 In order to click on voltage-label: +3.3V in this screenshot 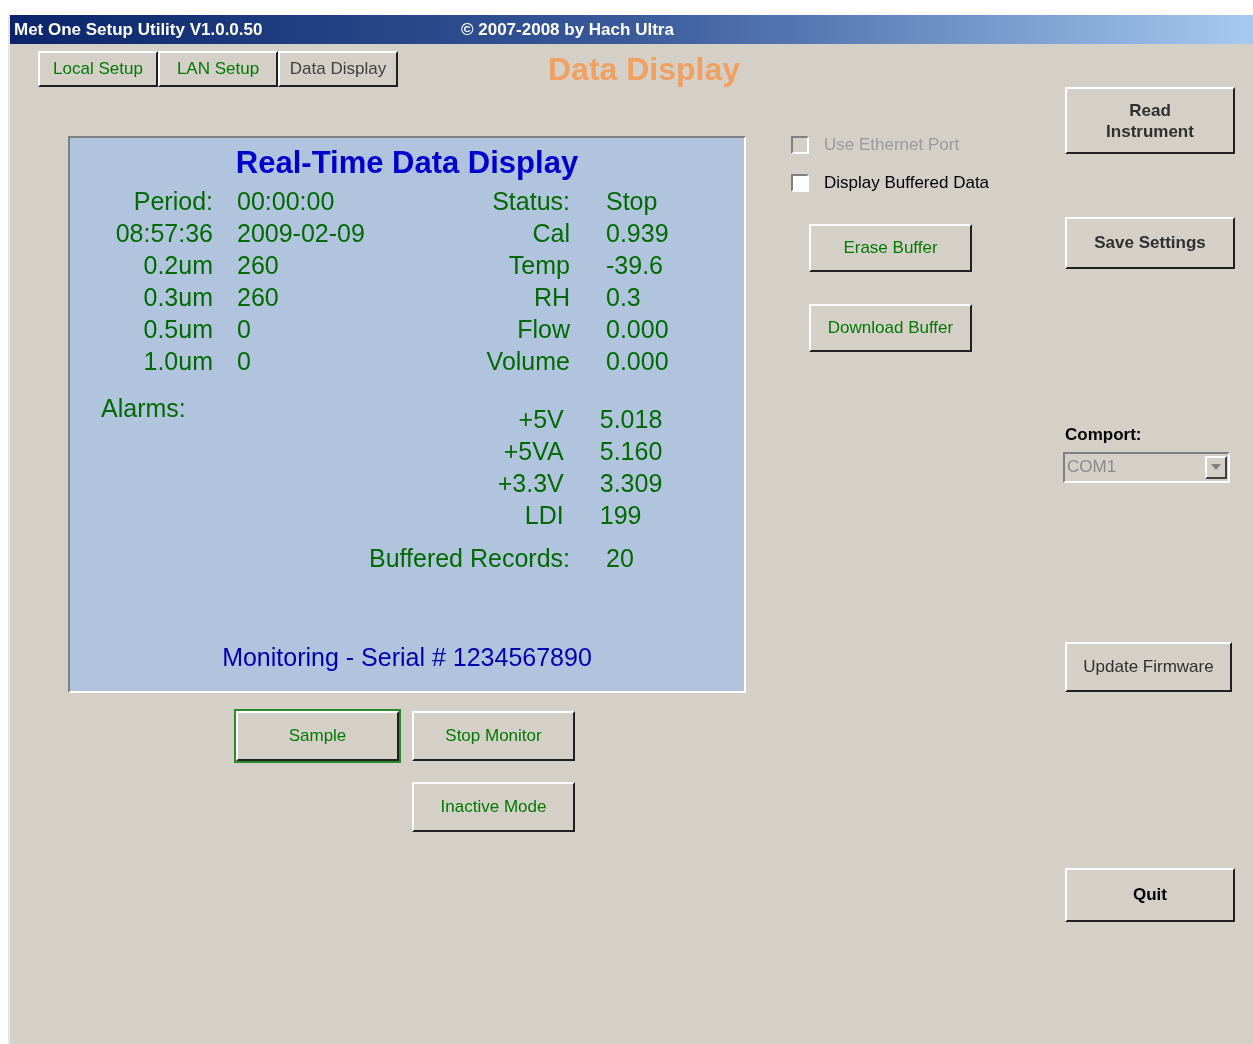, I will do `click(530, 483)`.